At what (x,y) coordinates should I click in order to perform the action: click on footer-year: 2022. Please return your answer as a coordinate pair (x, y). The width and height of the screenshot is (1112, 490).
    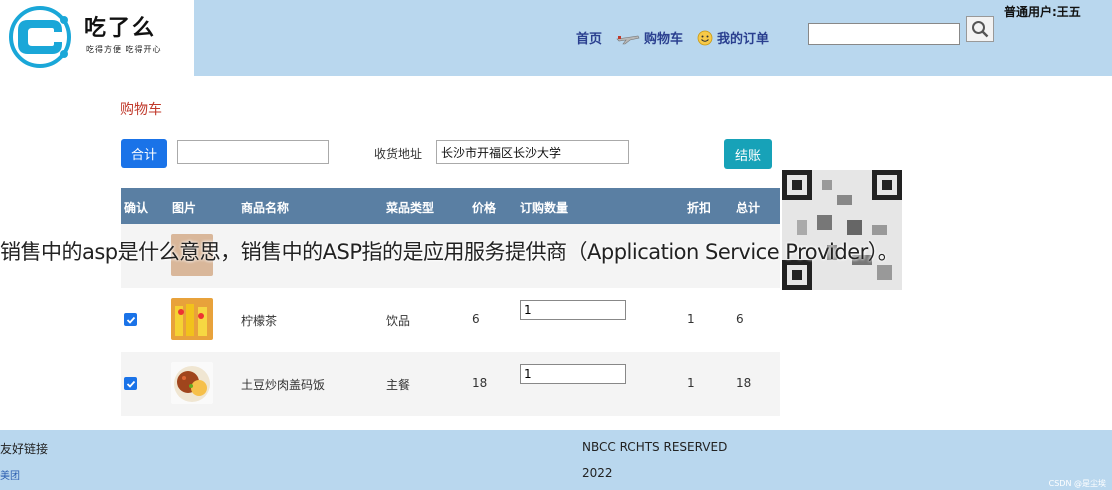
    Looking at the image, I should click on (597, 473).